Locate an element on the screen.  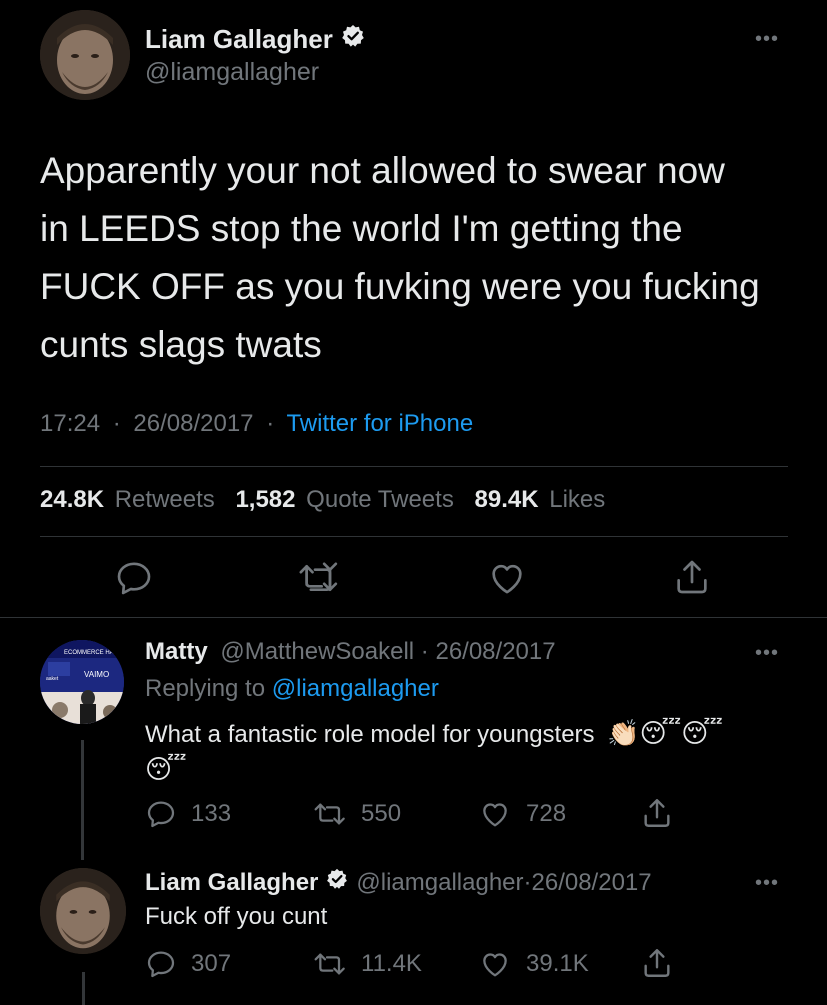
avatar-banner-text: ECOMMERCE HA is located at coordinates (89, 653).